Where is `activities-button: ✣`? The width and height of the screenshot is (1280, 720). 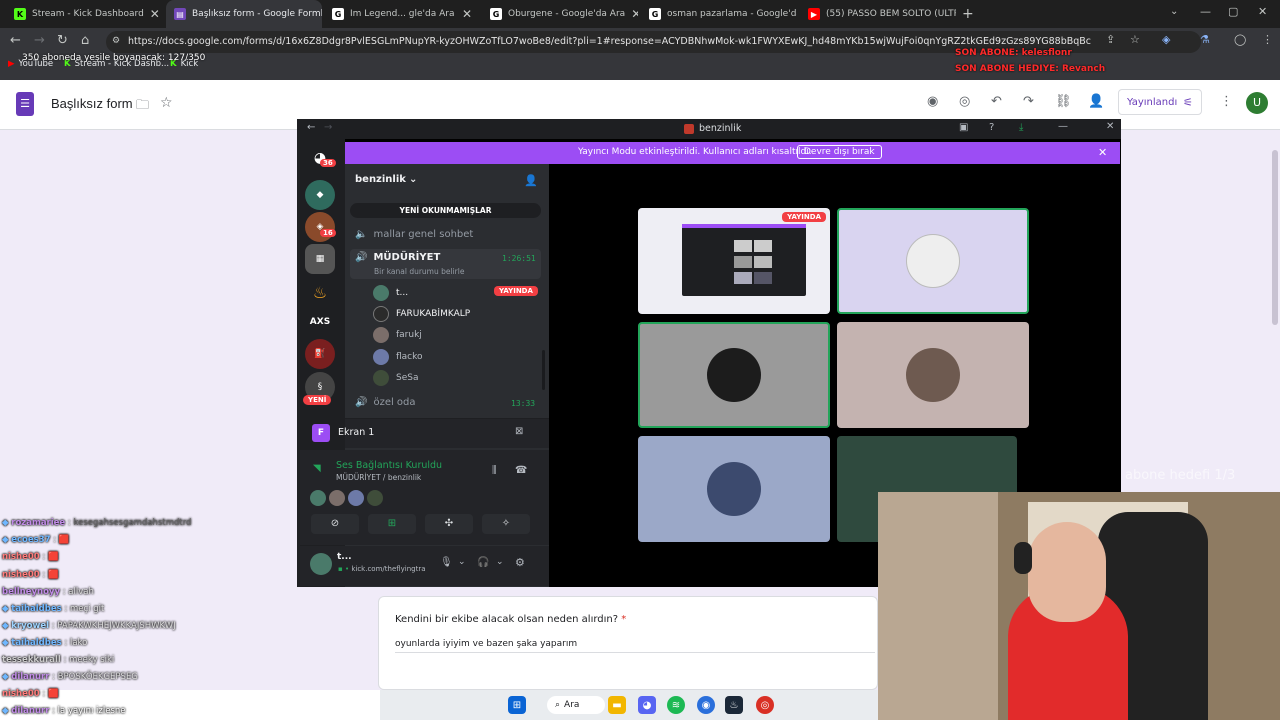
activities-button: ✣ is located at coordinates (449, 524).